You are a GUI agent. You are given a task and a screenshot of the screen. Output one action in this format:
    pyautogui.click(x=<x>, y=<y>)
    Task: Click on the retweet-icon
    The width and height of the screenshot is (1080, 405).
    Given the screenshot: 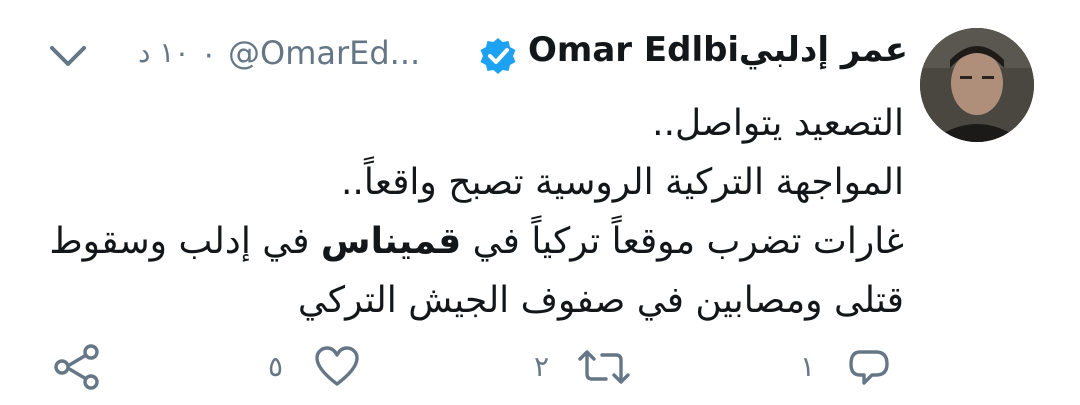 What is the action you would take?
    pyautogui.click(x=604, y=367)
    